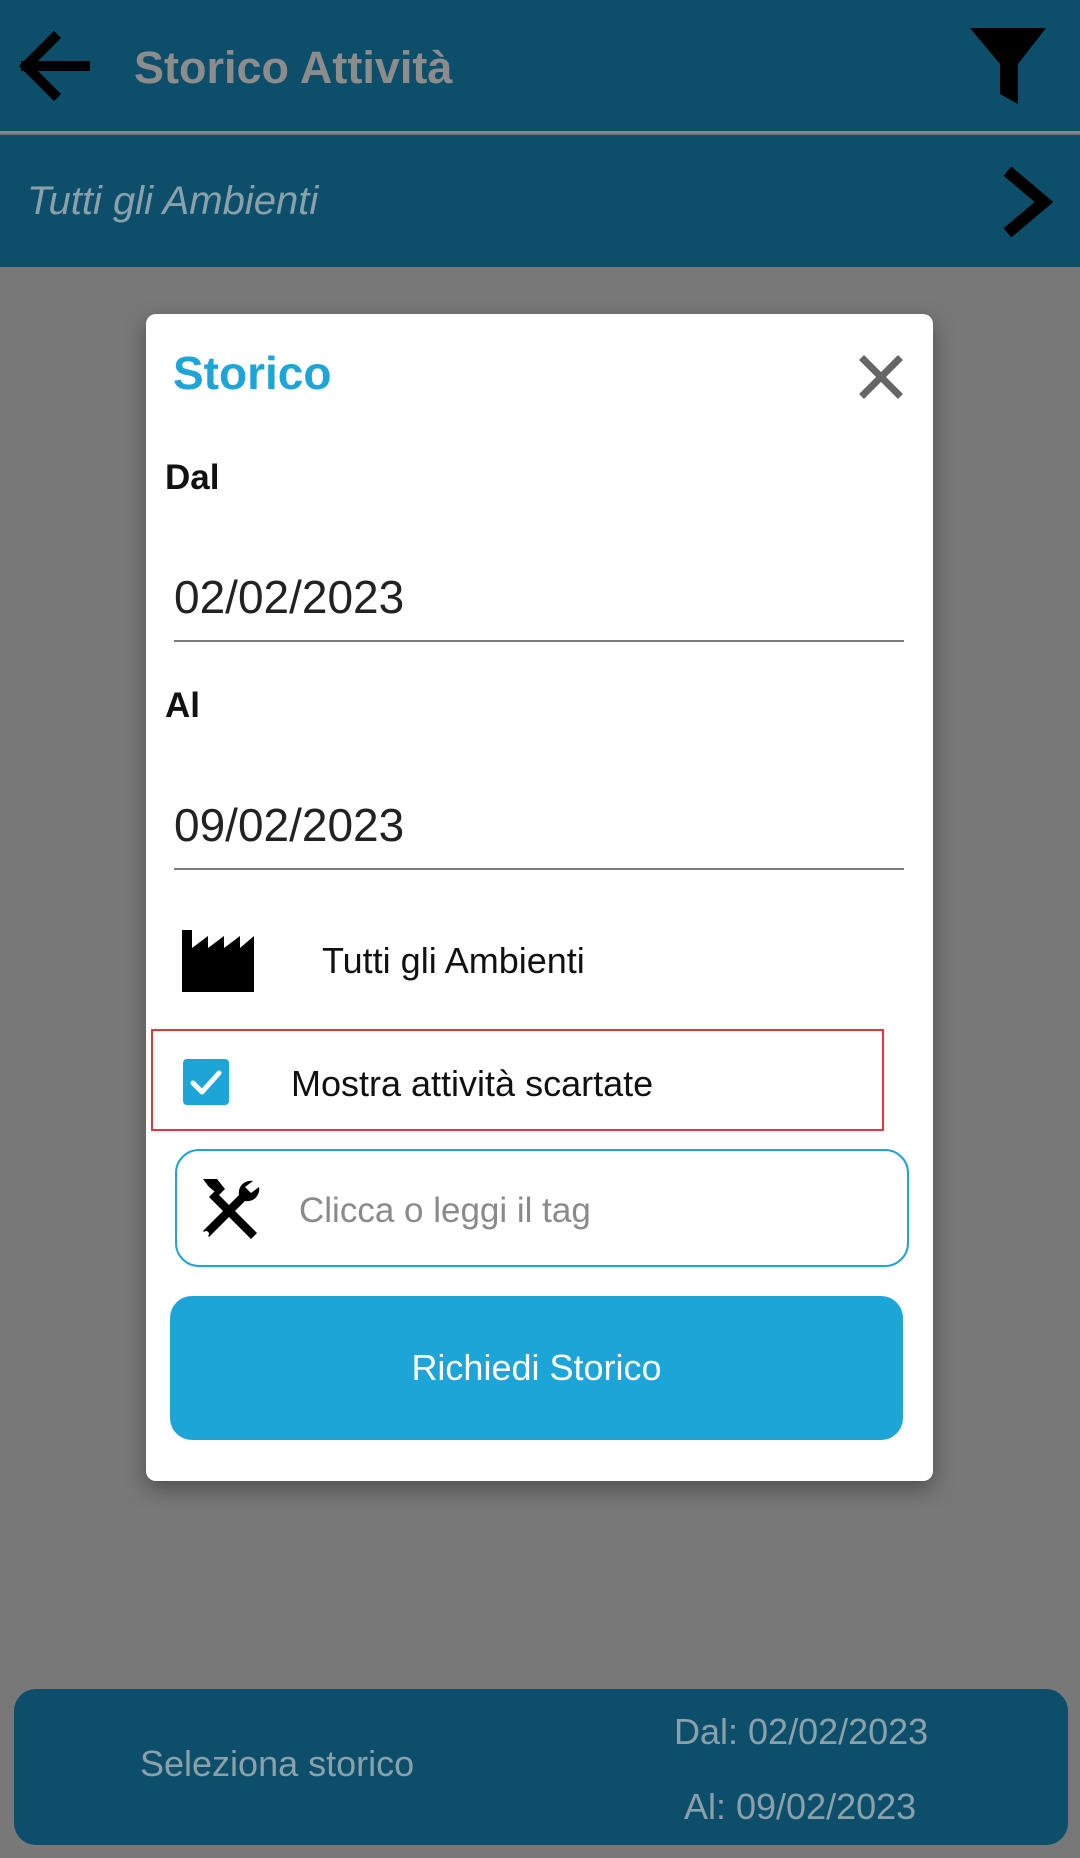 The image size is (1080, 1858). What do you see at coordinates (52, 66) in the screenshot?
I see `arrow-left-icon` at bounding box center [52, 66].